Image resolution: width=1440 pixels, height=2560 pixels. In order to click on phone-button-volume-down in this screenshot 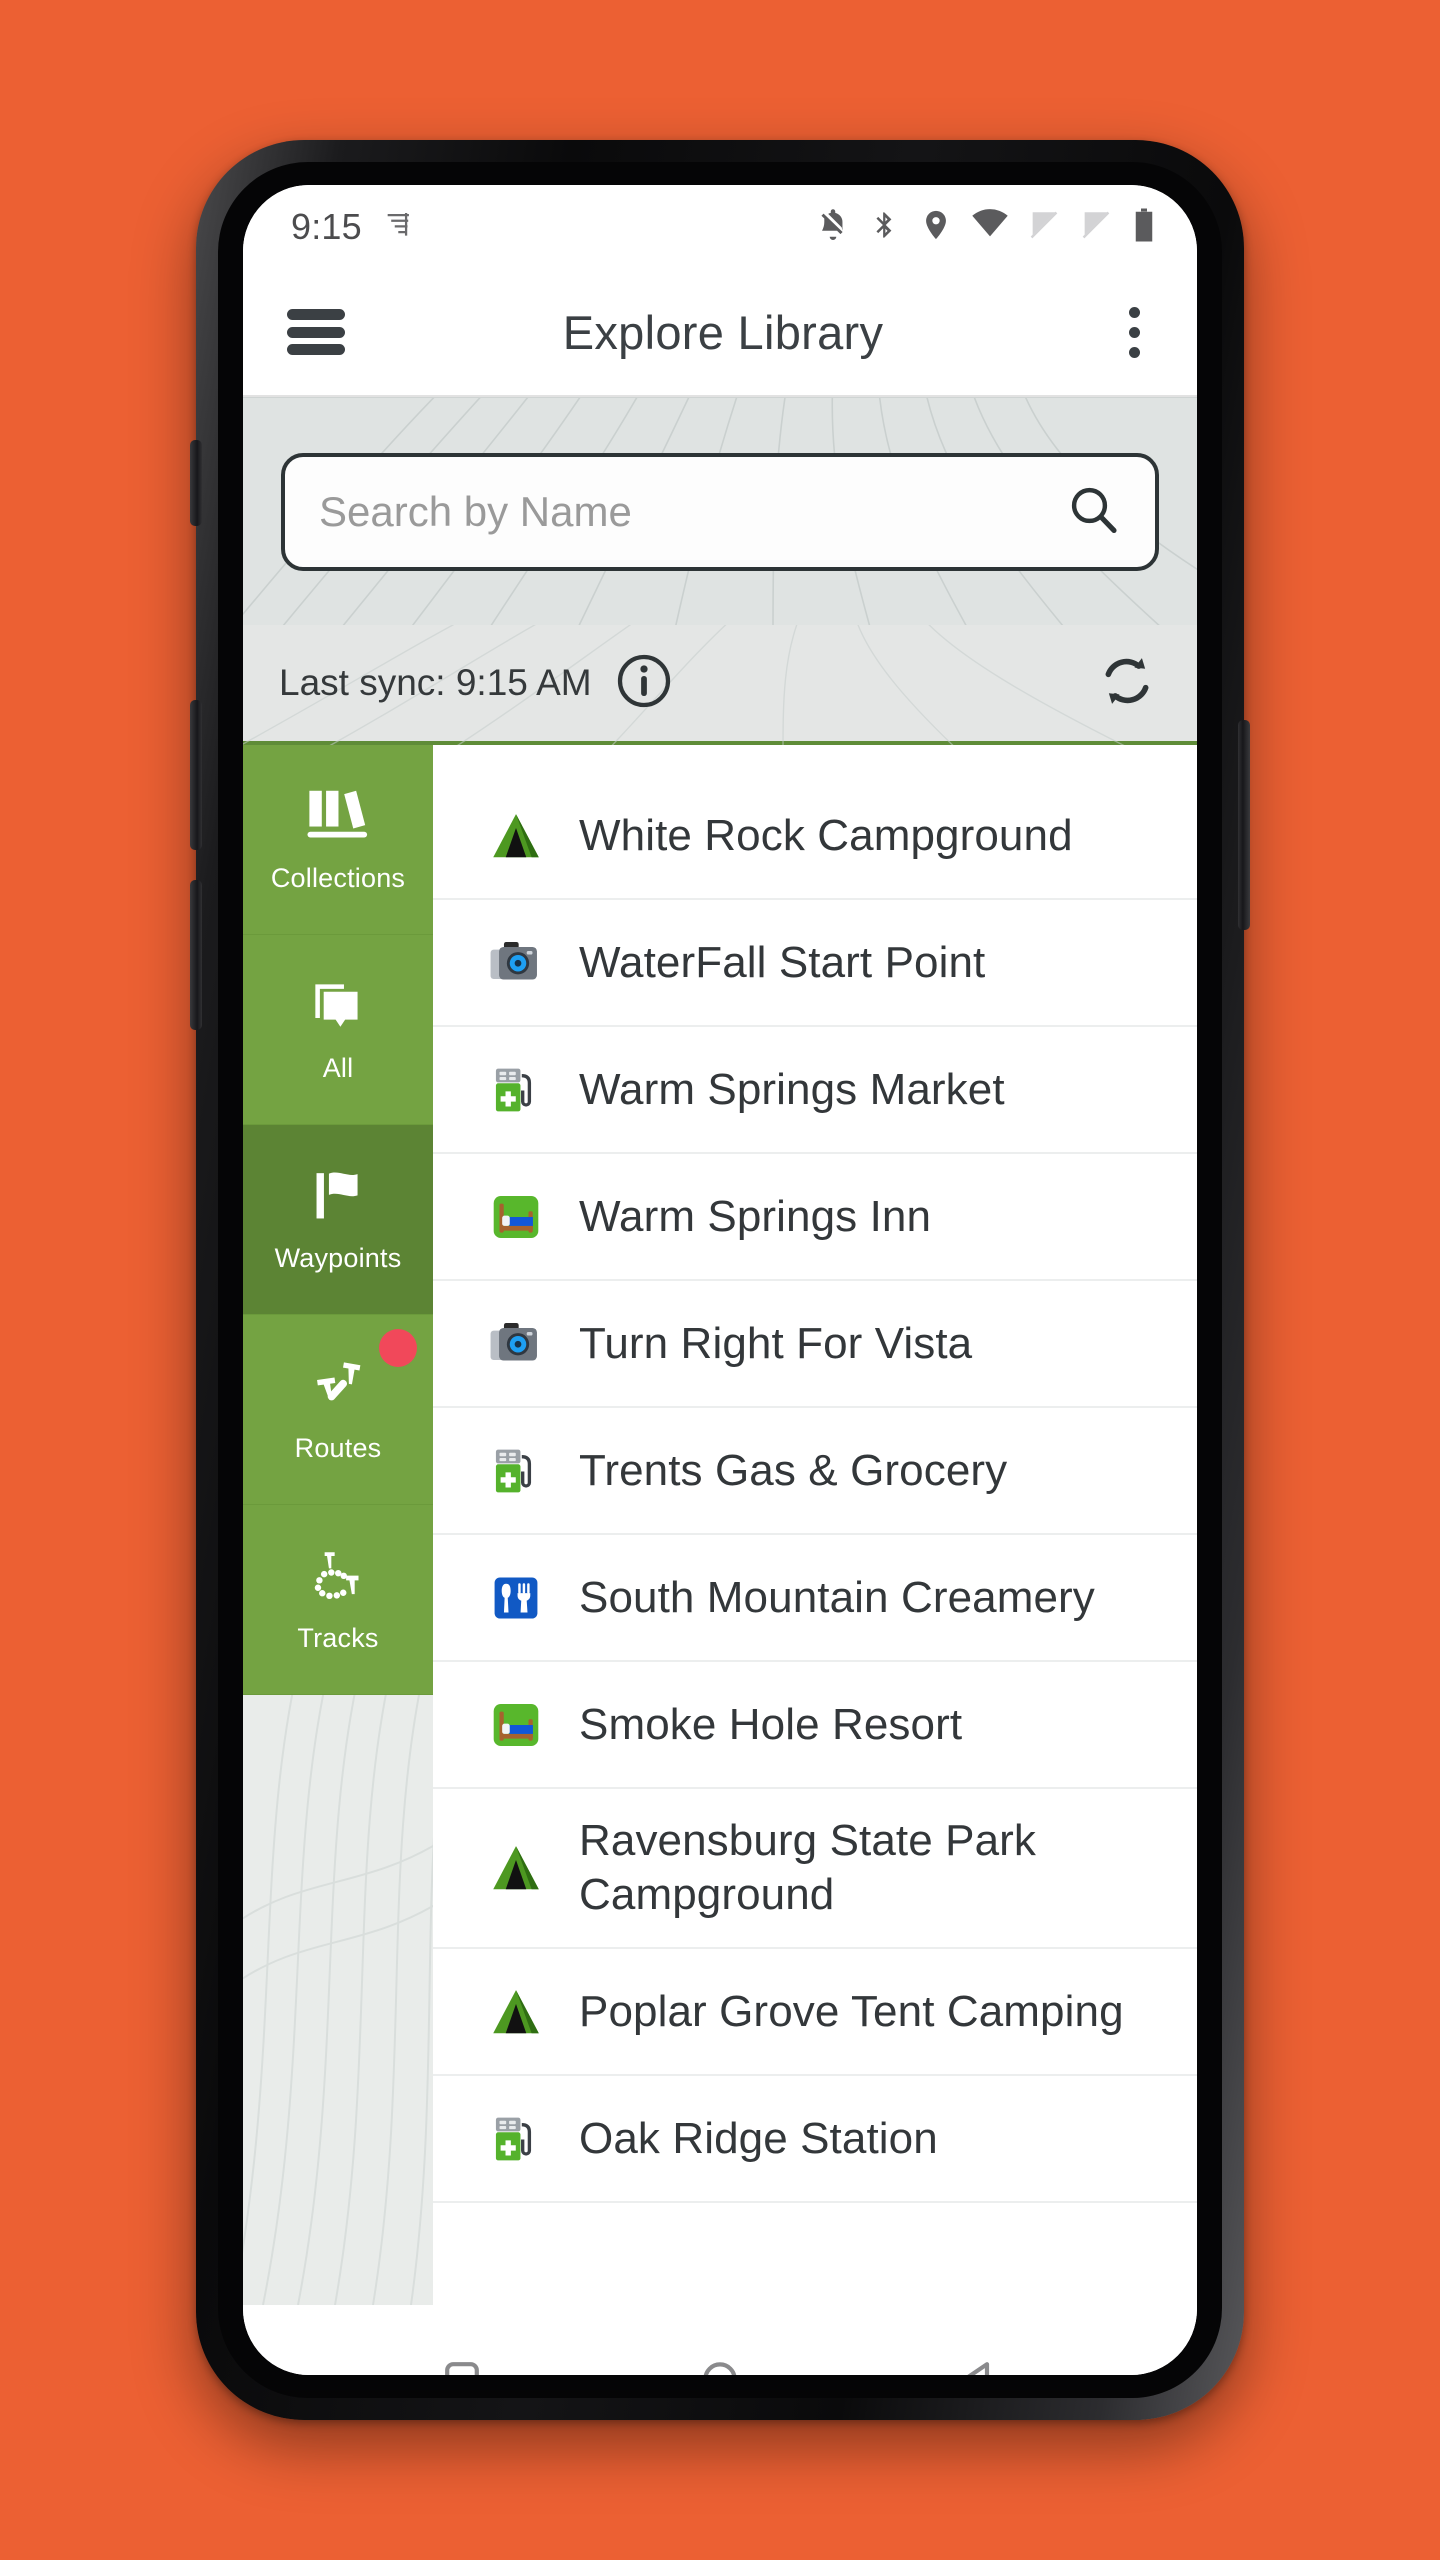, I will do `click(196, 955)`.